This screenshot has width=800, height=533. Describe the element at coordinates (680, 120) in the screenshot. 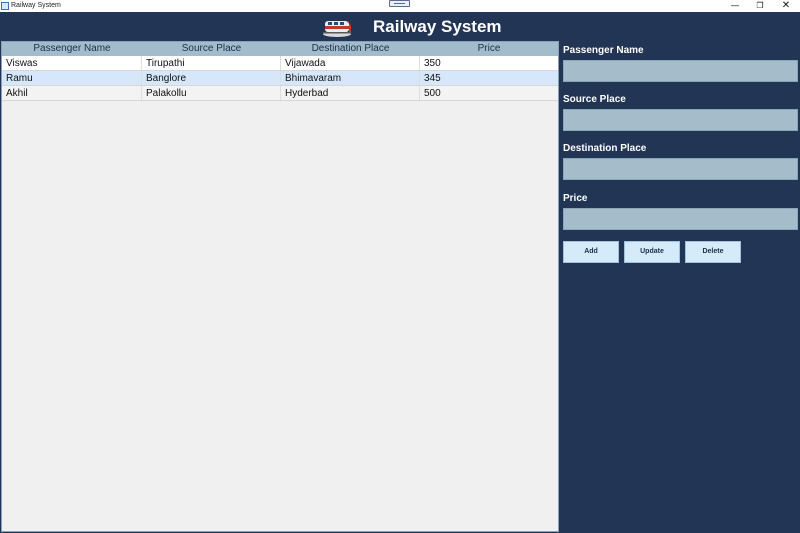

I see `source-place-input` at that location.